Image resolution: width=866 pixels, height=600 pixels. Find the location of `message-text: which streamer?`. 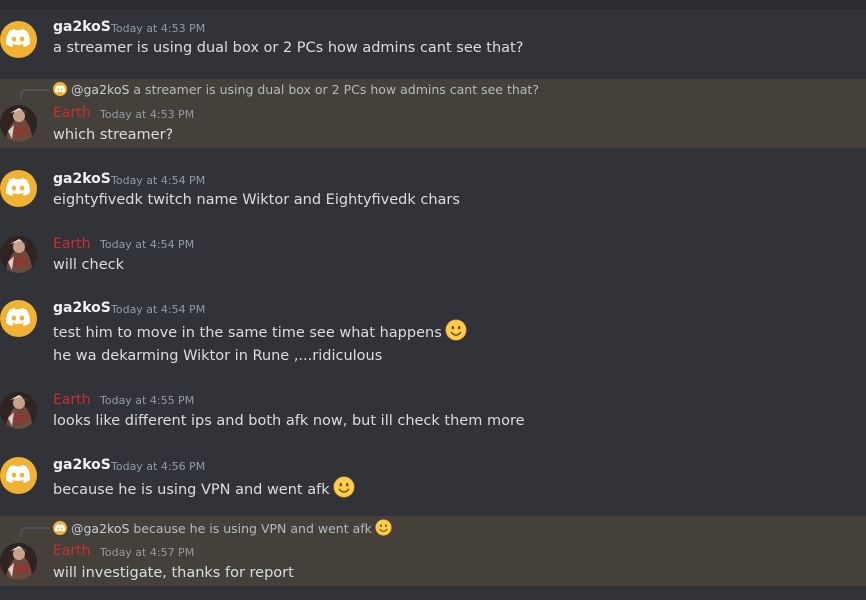

message-text: which streamer? is located at coordinates (113, 135).